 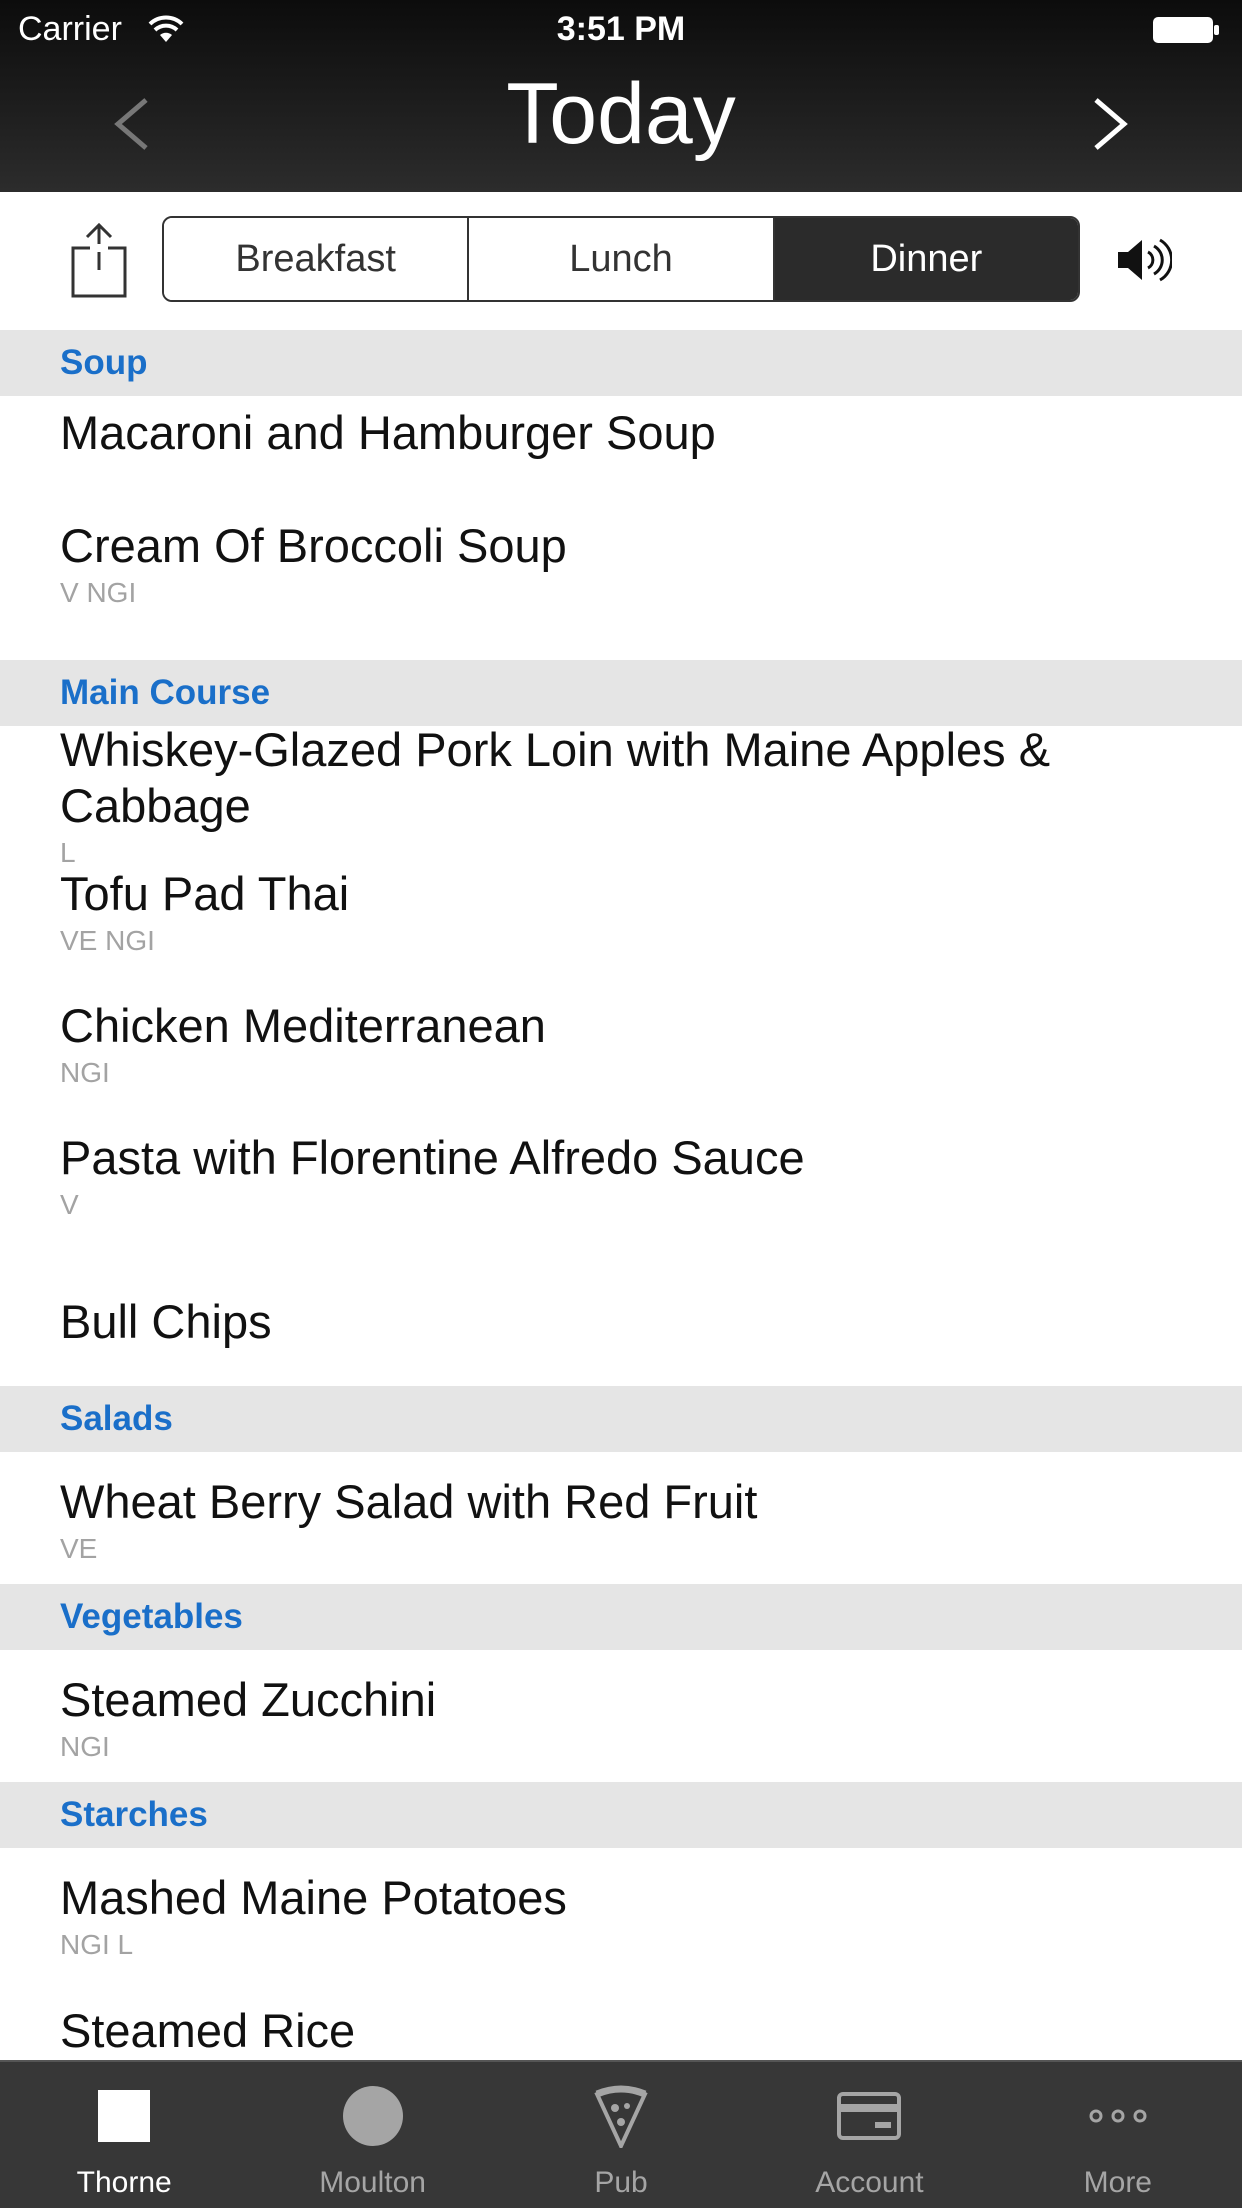 I want to click on section-header: Salads, so click(x=621, y=1419).